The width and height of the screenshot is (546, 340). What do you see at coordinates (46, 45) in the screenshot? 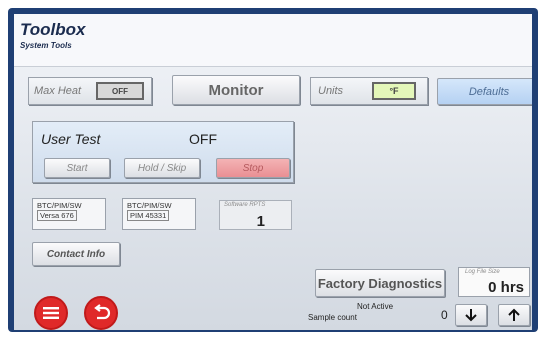
I see `page-subtitle: System Tools` at bounding box center [46, 45].